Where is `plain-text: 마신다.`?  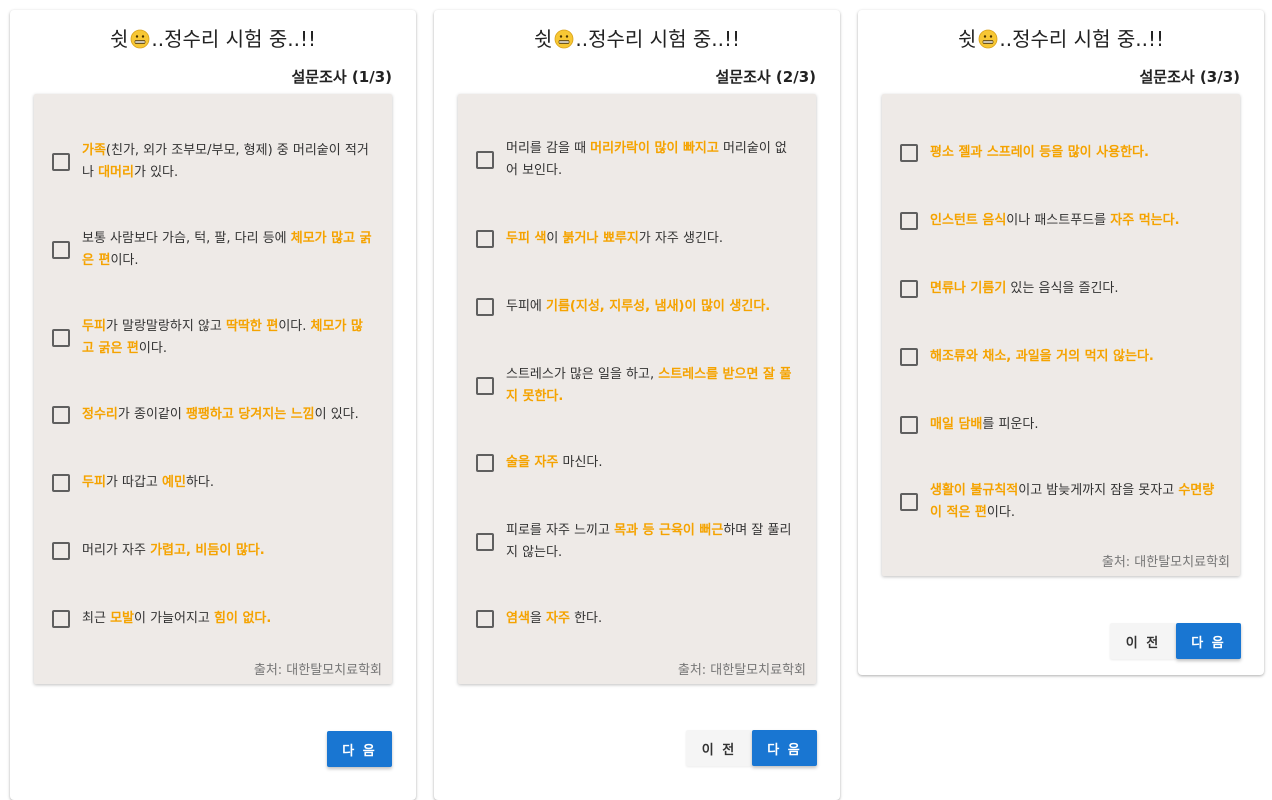 plain-text: 마신다. is located at coordinates (580, 462).